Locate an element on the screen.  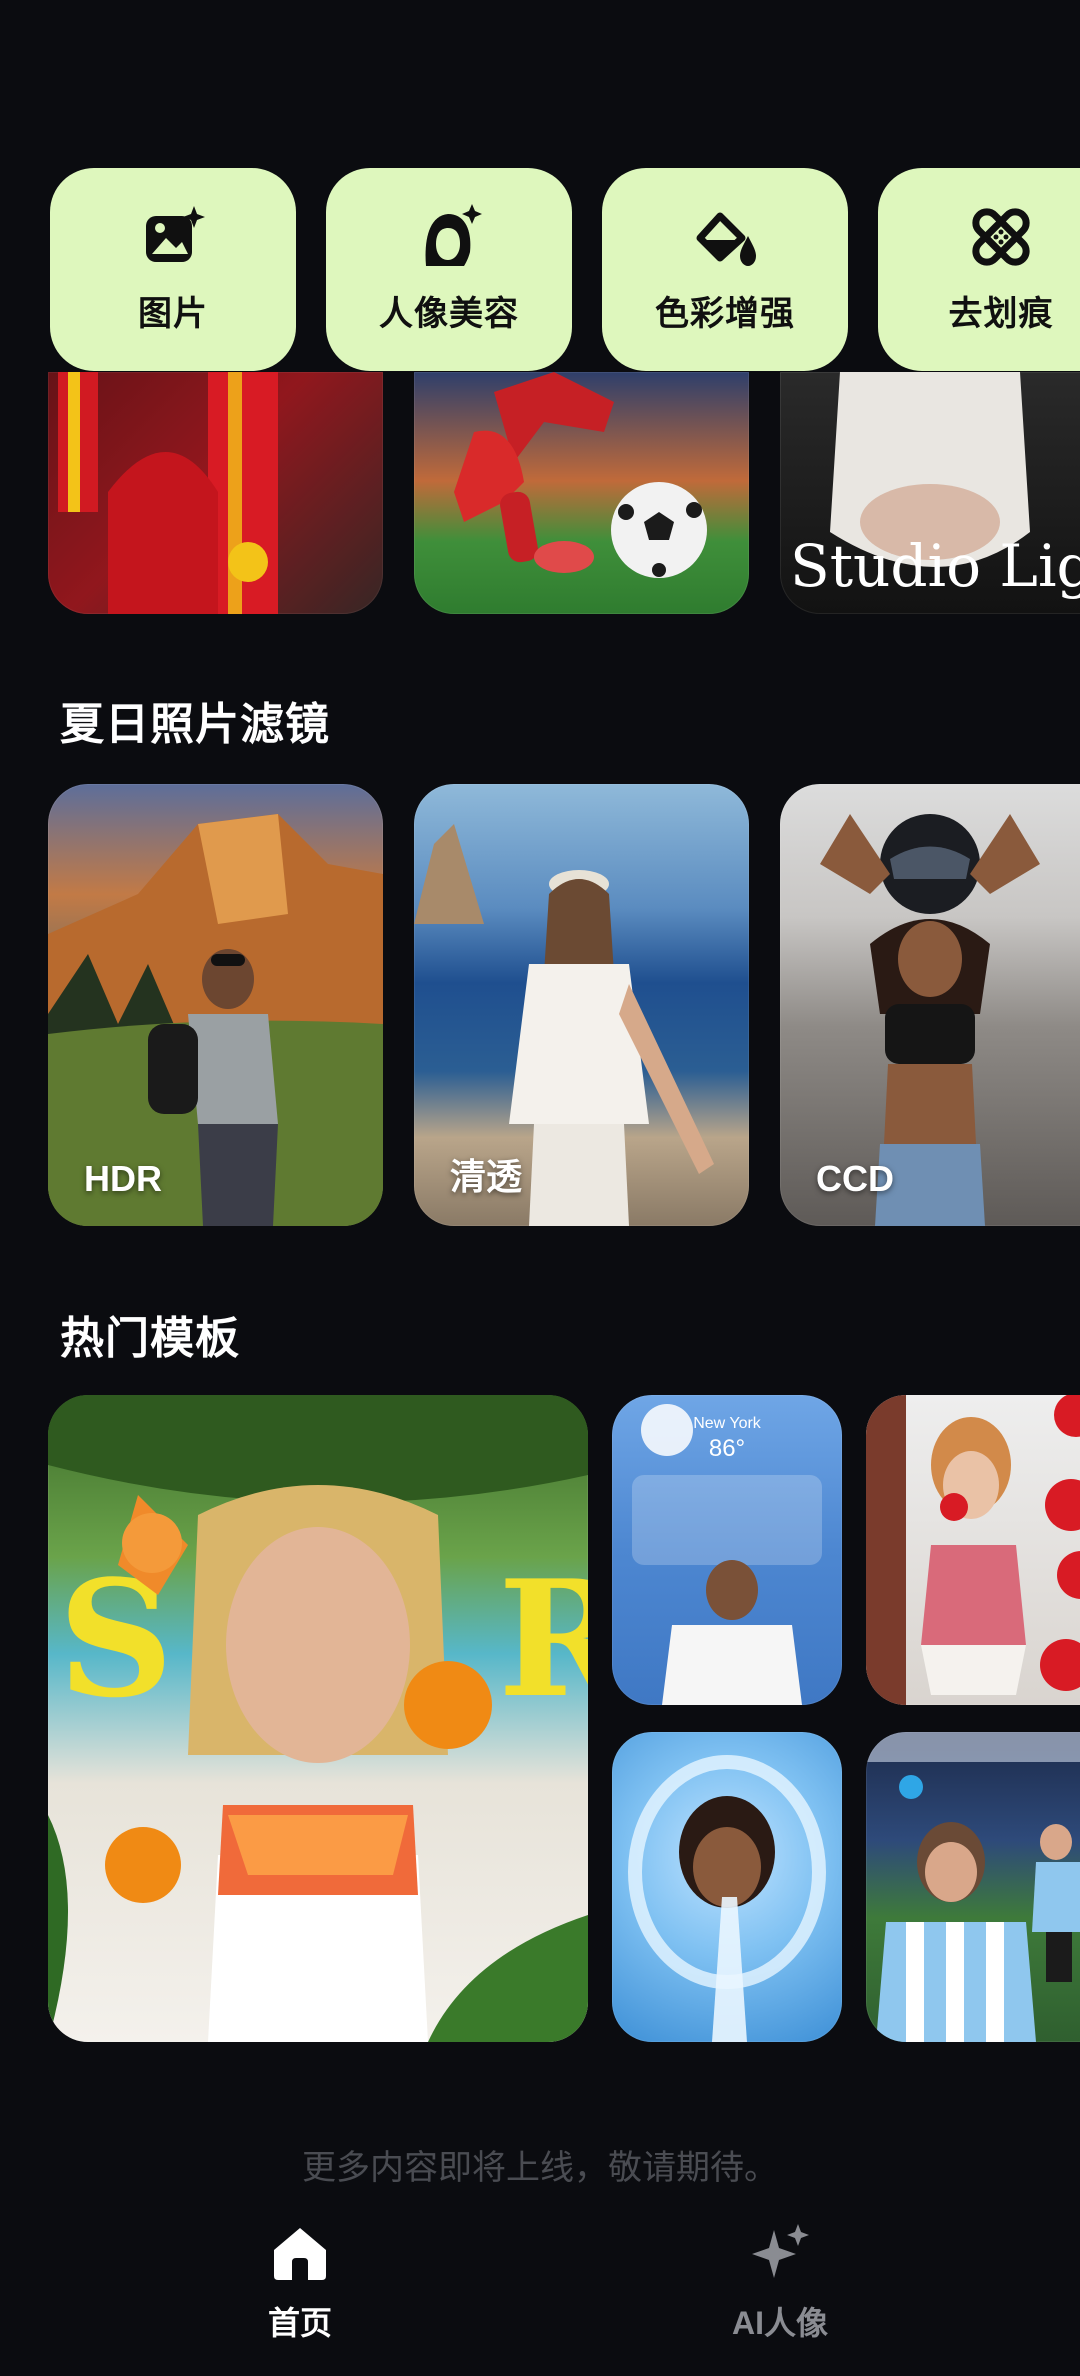
filter-card-clear: 清透 is located at coordinates (581, 1005).